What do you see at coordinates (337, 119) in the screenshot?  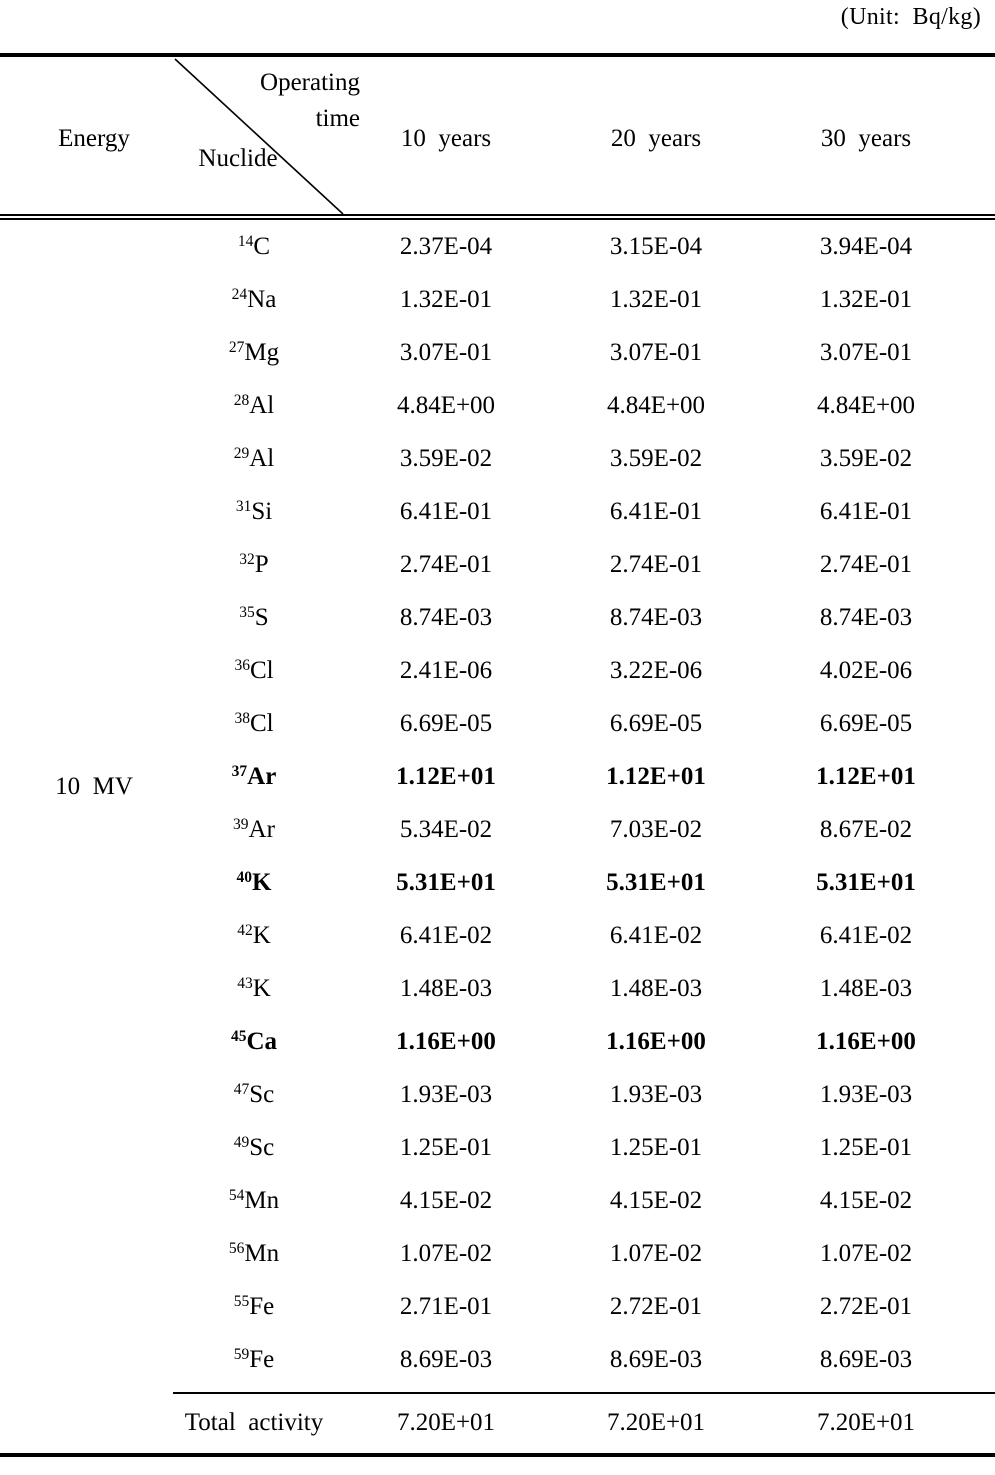 I see `header-operating-line2: time` at bounding box center [337, 119].